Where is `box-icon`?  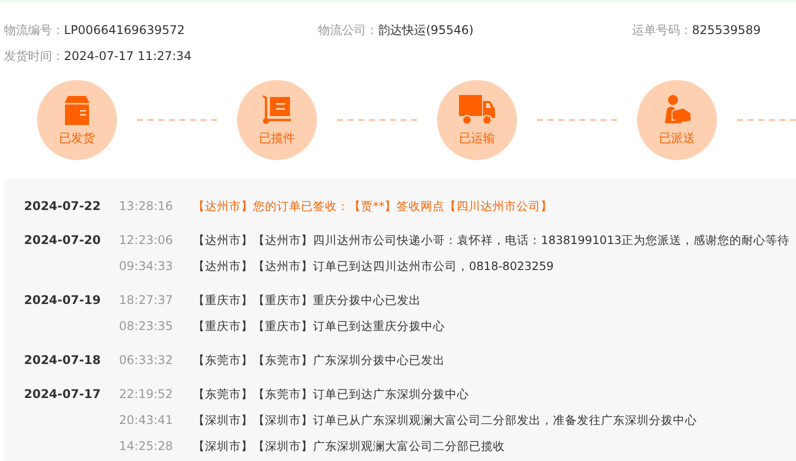
box-icon is located at coordinates (77, 110).